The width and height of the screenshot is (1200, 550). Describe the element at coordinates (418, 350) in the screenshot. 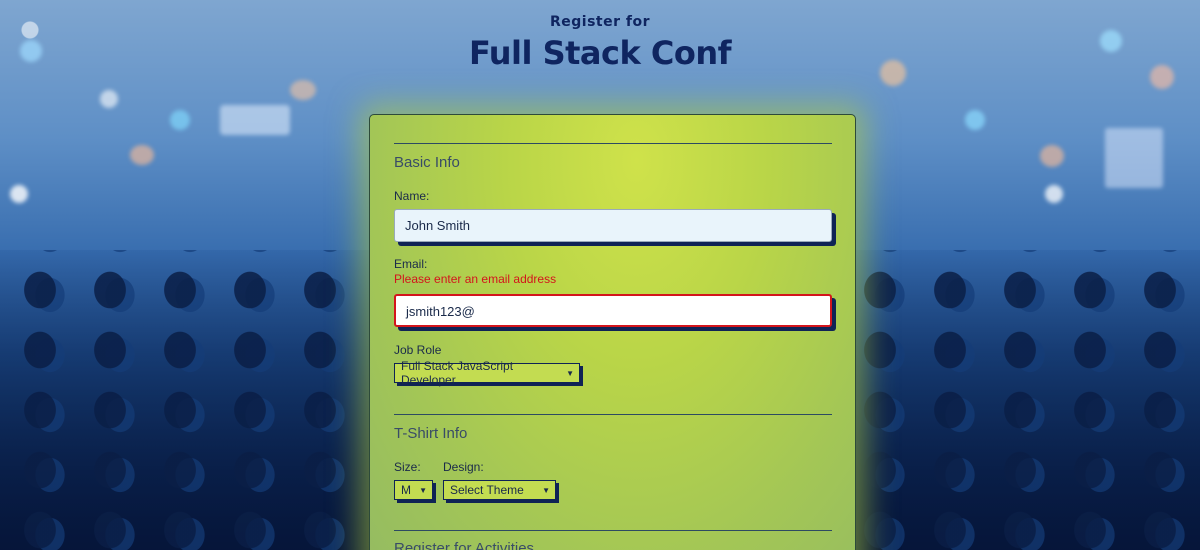

I see `job-role-label: Job Role` at that location.